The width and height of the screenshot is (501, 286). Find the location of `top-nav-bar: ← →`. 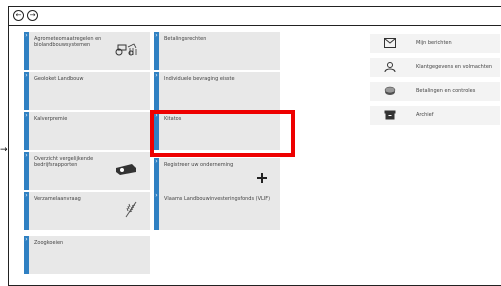

top-nav-bar: ← → is located at coordinates (255, 16).